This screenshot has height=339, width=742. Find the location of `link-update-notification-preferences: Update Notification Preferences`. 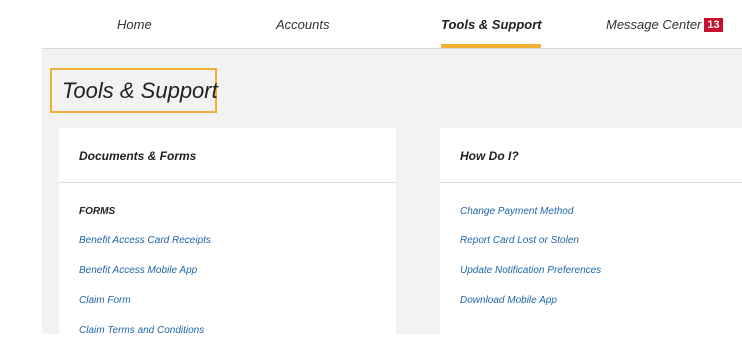

link-update-notification-preferences: Update Notification Preferences is located at coordinates (530, 272).